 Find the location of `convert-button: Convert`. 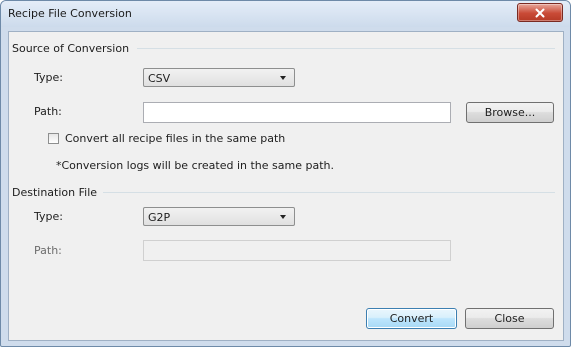

convert-button: Convert is located at coordinates (411, 318).